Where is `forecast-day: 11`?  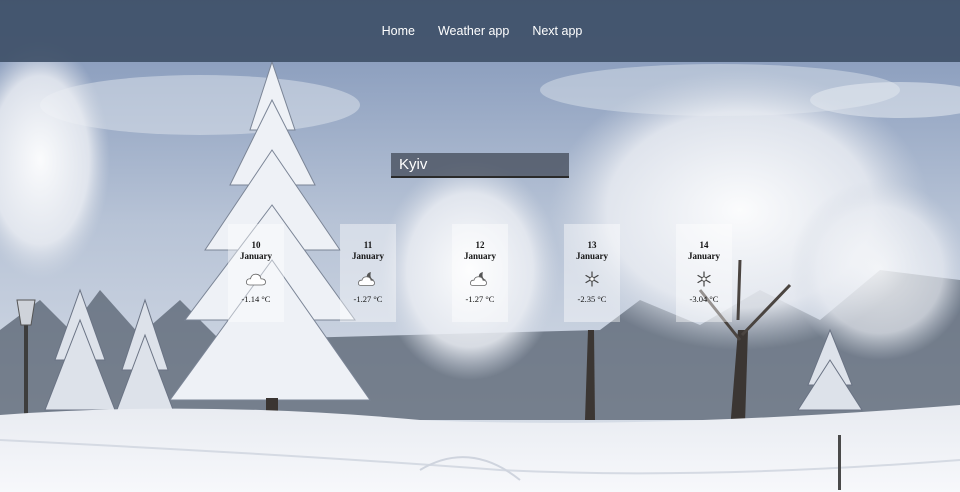
forecast-day: 11 is located at coordinates (368, 245).